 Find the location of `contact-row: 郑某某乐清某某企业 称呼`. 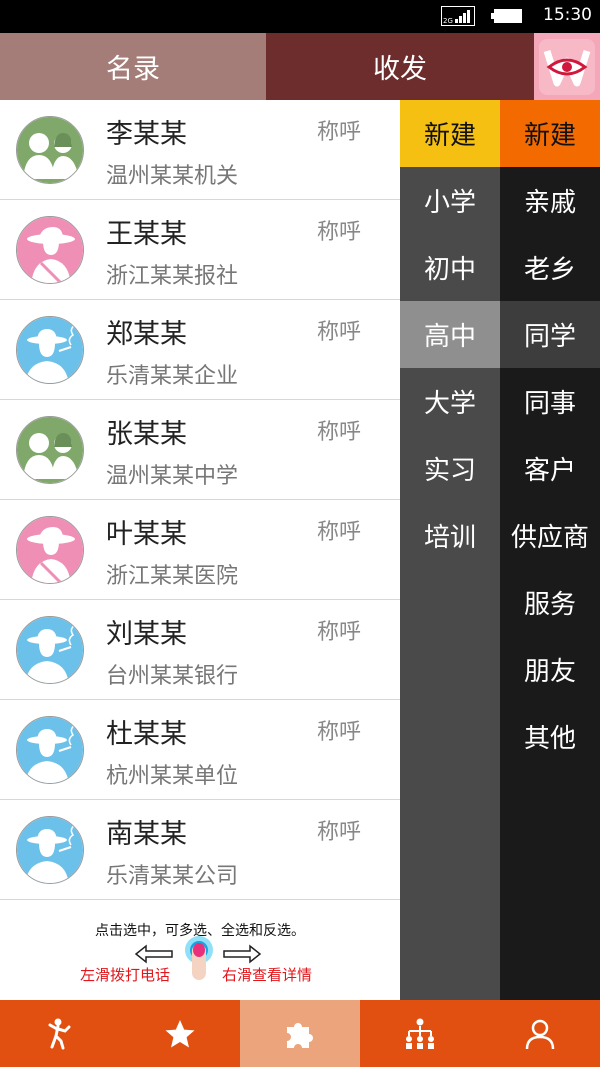

contact-row: 郑某某乐清某某企业 称呼 is located at coordinates (200, 350).